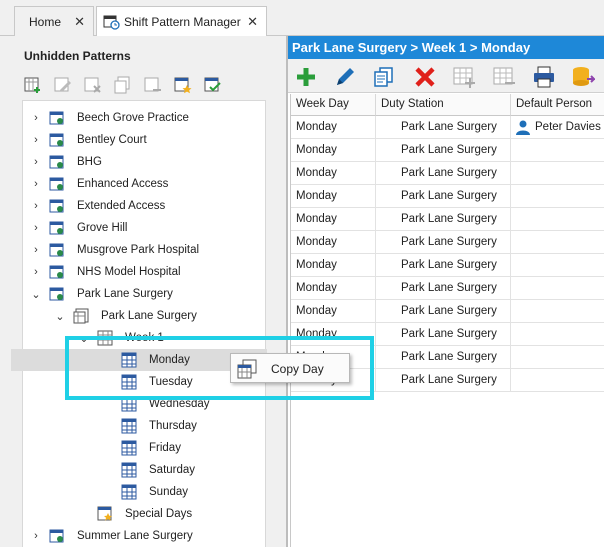 This screenshot has width=604, height=547. What do you see at coordinates (149, 316) in the screenshot?
I see `tree-node-label: Park Lane Surgery` at bounding box center [149, 316].